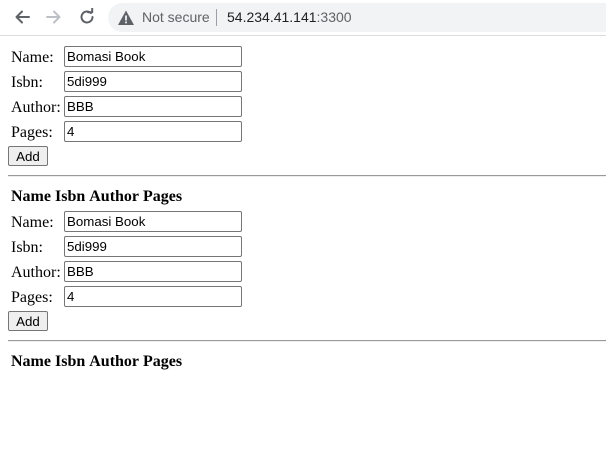 The image size is (606, 462). I want to click on not-secure-label: Not secure, so click(176, 17).